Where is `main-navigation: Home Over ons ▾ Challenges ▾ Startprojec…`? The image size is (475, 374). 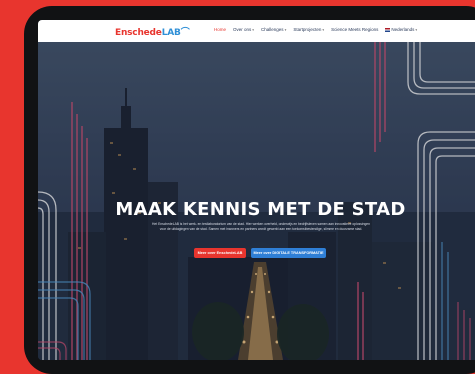 main-navigation: Home Over ons ▾ Challenges ▾ Startprojec… is located at coordinates (315, 29).